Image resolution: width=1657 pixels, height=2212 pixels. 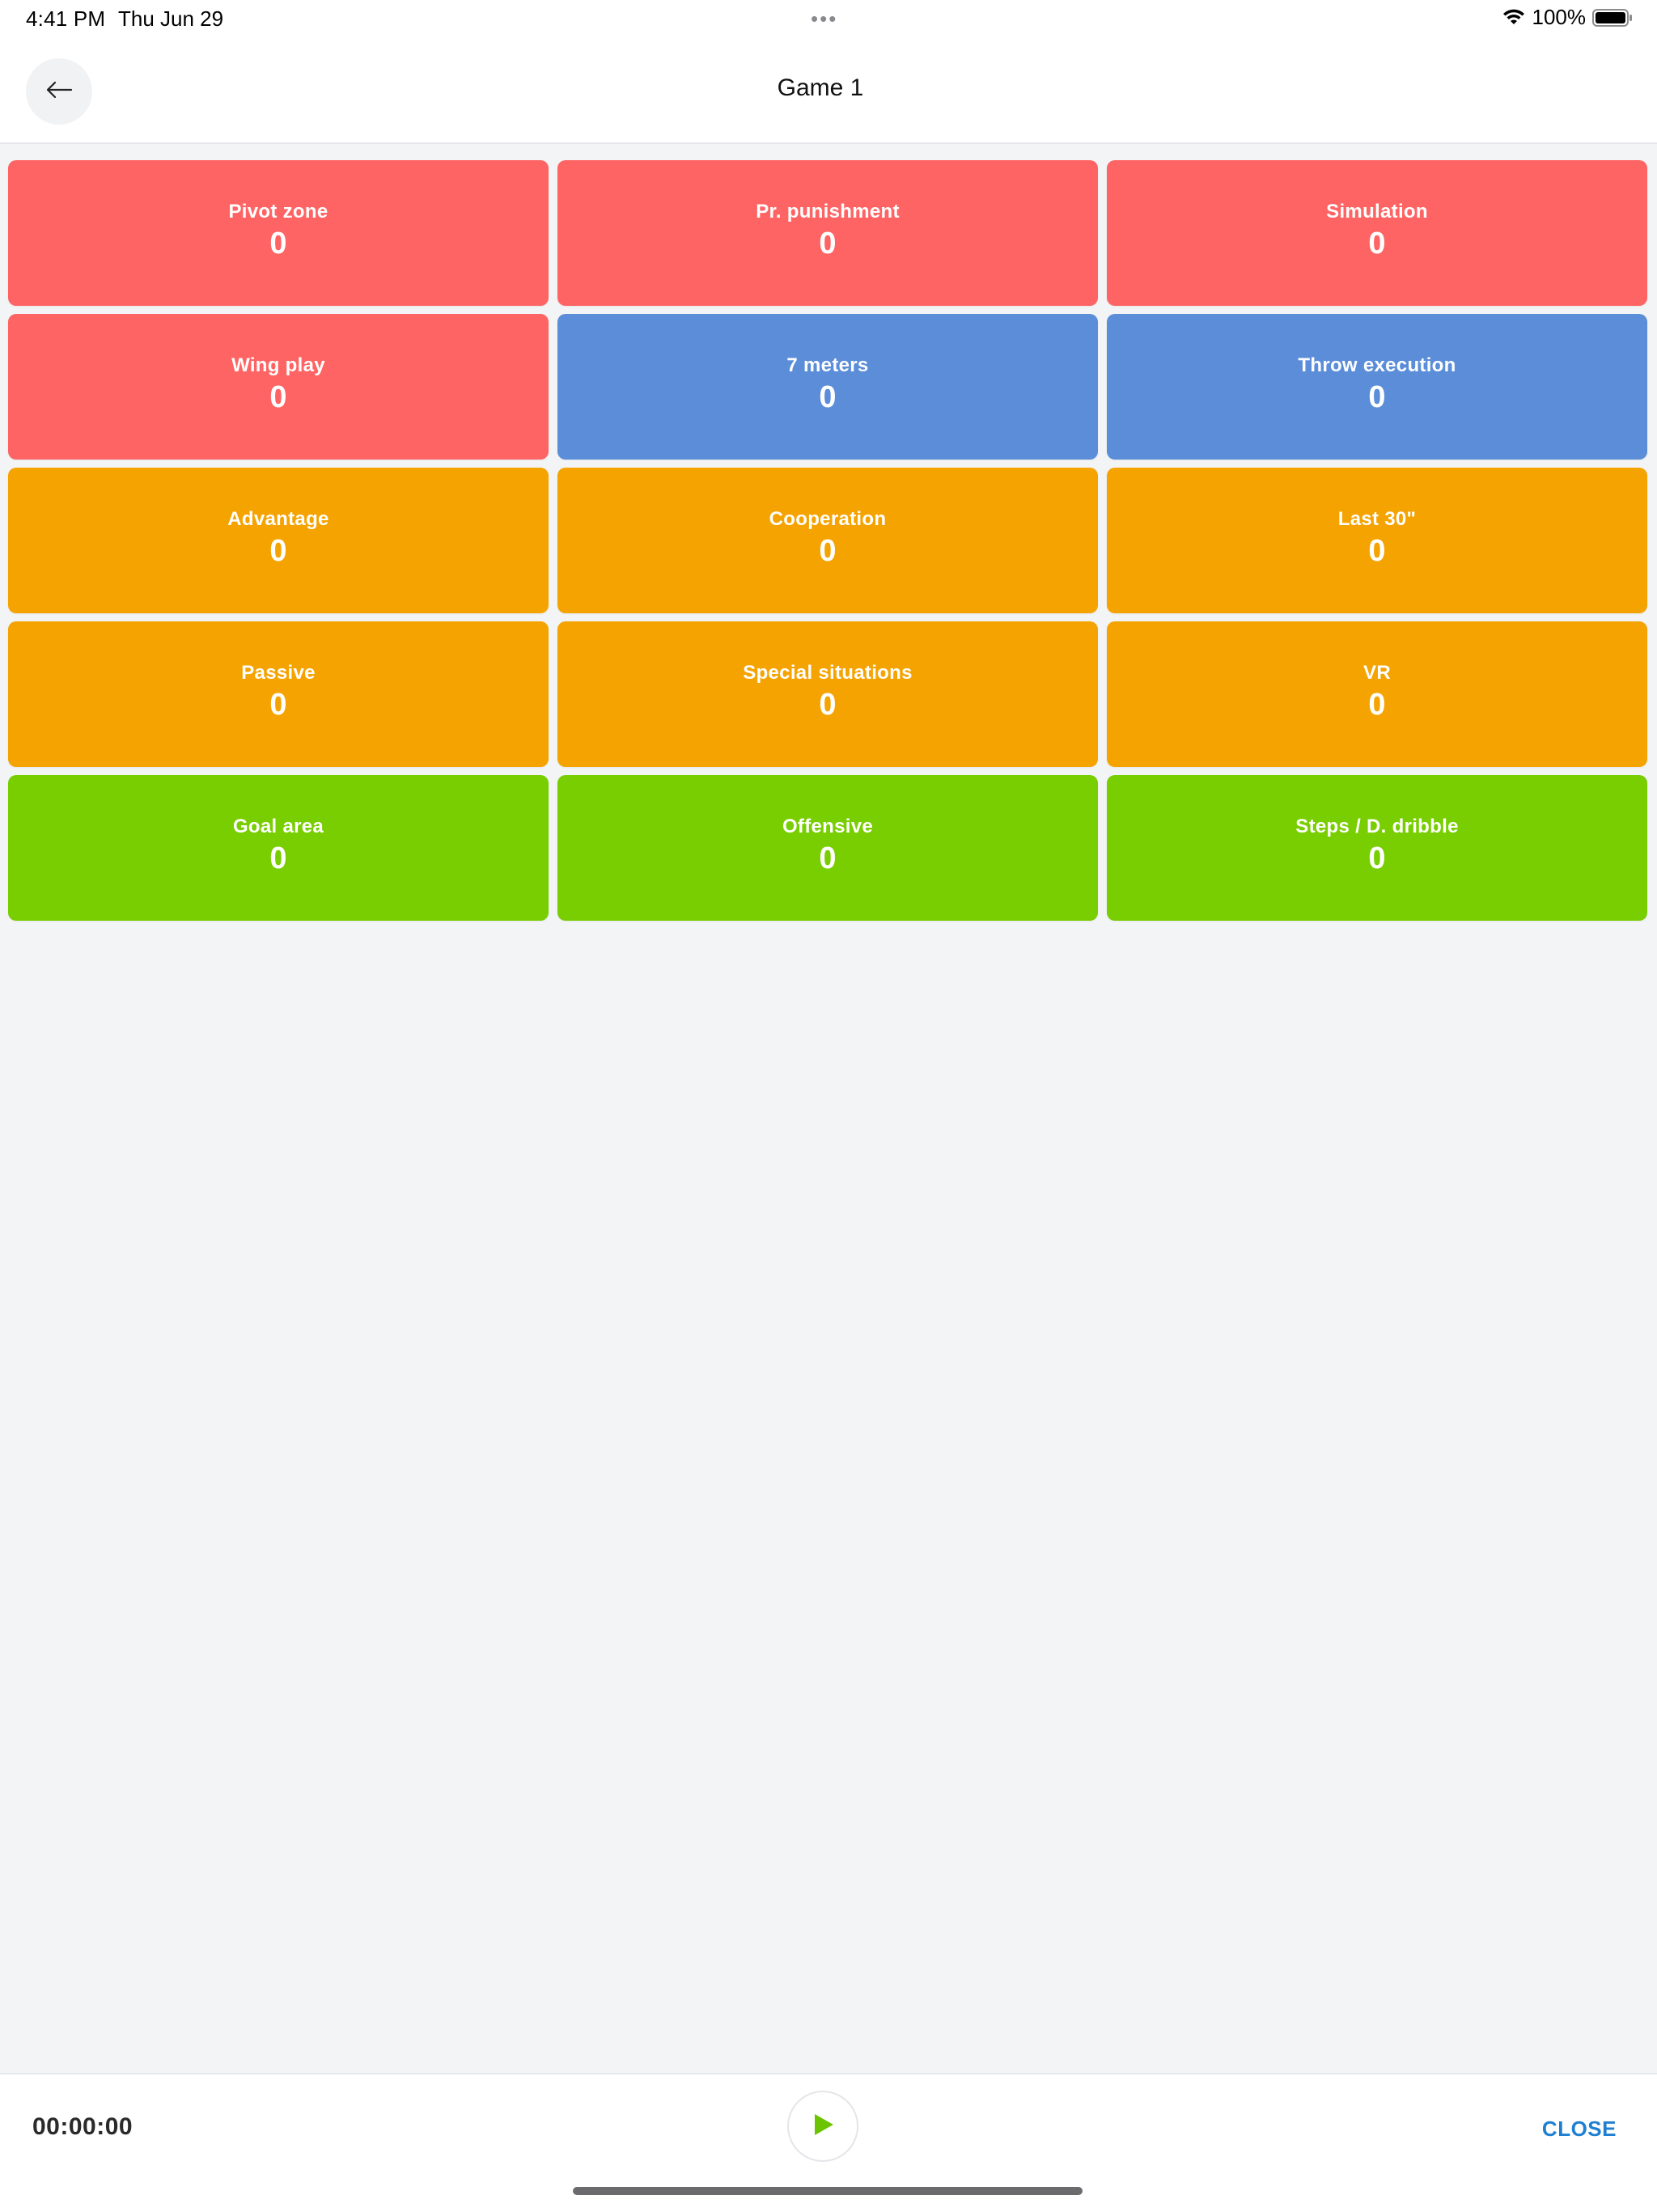 I want to click on tile-label: Last 30", so click(x=1377, y=519).